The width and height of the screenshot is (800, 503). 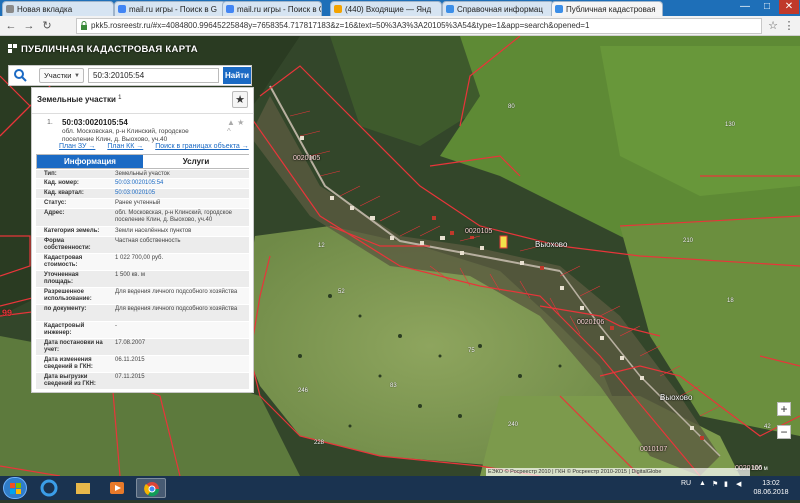 What do you see at coordinates (688, 241) in the screenshot?
I see `parcel-number: 210` at bounding box center [688, 241].